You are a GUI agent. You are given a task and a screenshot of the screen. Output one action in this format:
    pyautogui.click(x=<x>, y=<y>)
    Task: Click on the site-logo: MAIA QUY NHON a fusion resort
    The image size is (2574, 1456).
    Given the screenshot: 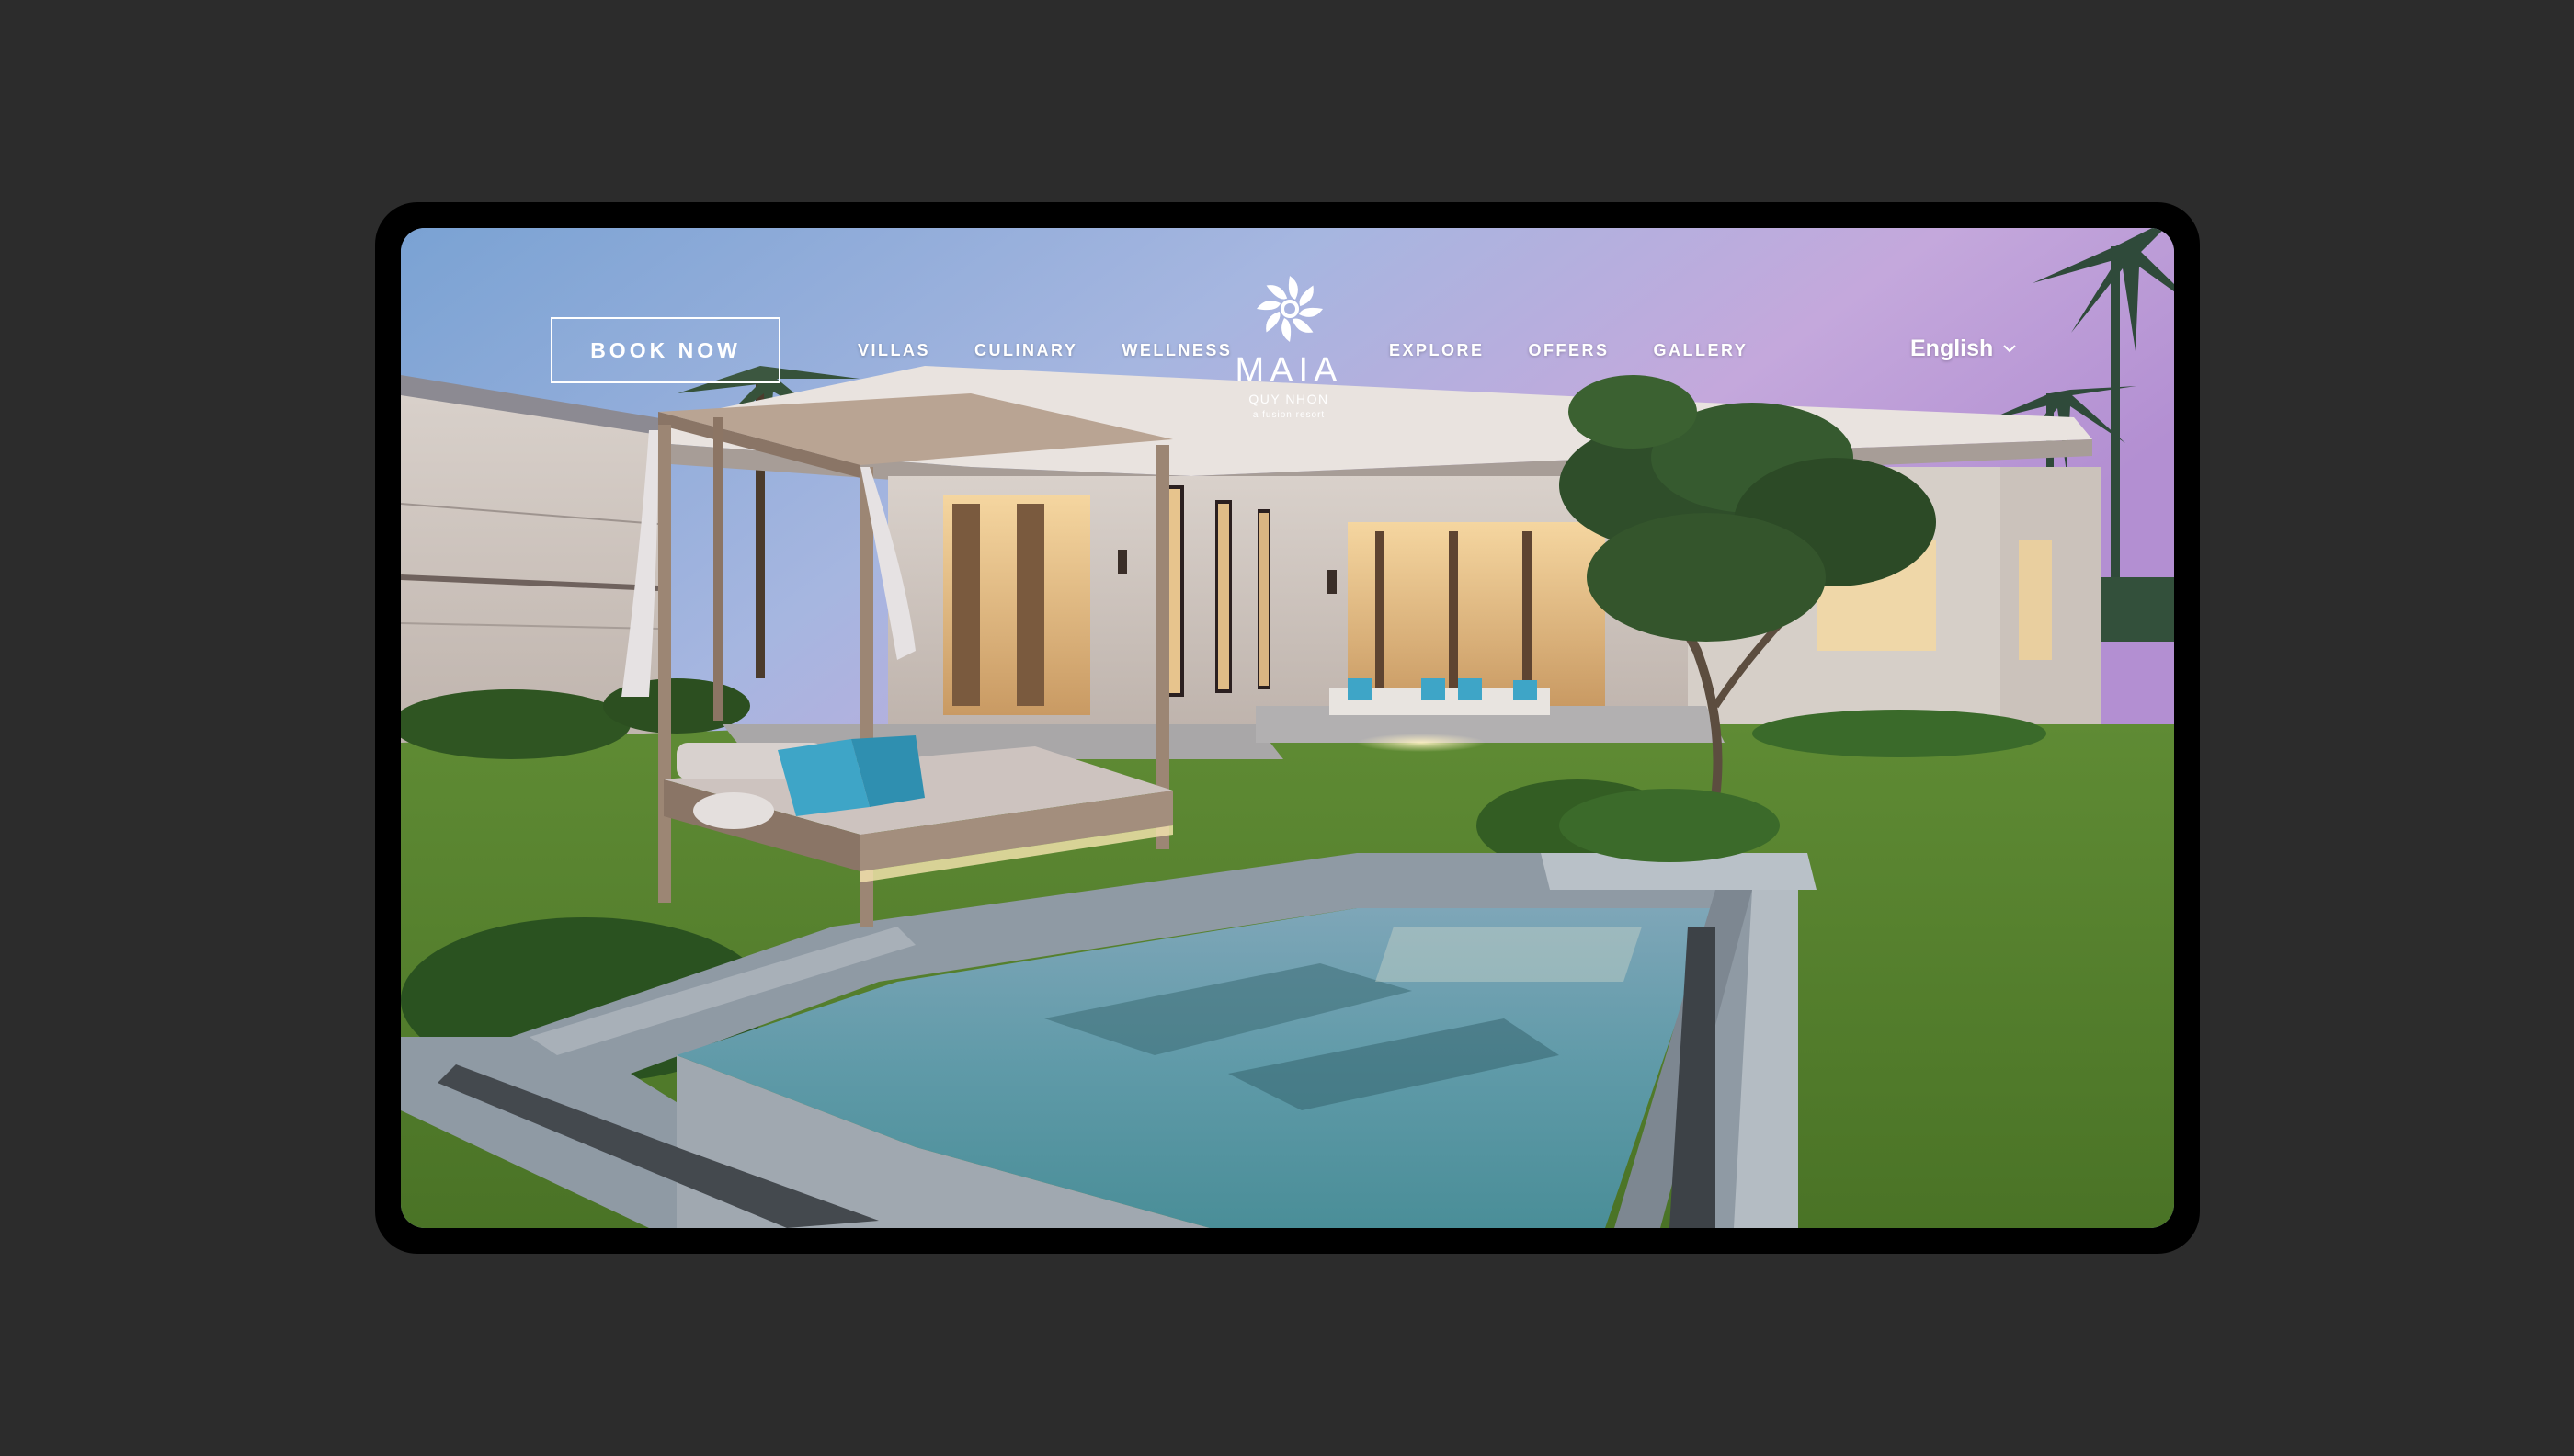 What is the action you would take?
    pyautogui.click(x=1289, y=351)
    